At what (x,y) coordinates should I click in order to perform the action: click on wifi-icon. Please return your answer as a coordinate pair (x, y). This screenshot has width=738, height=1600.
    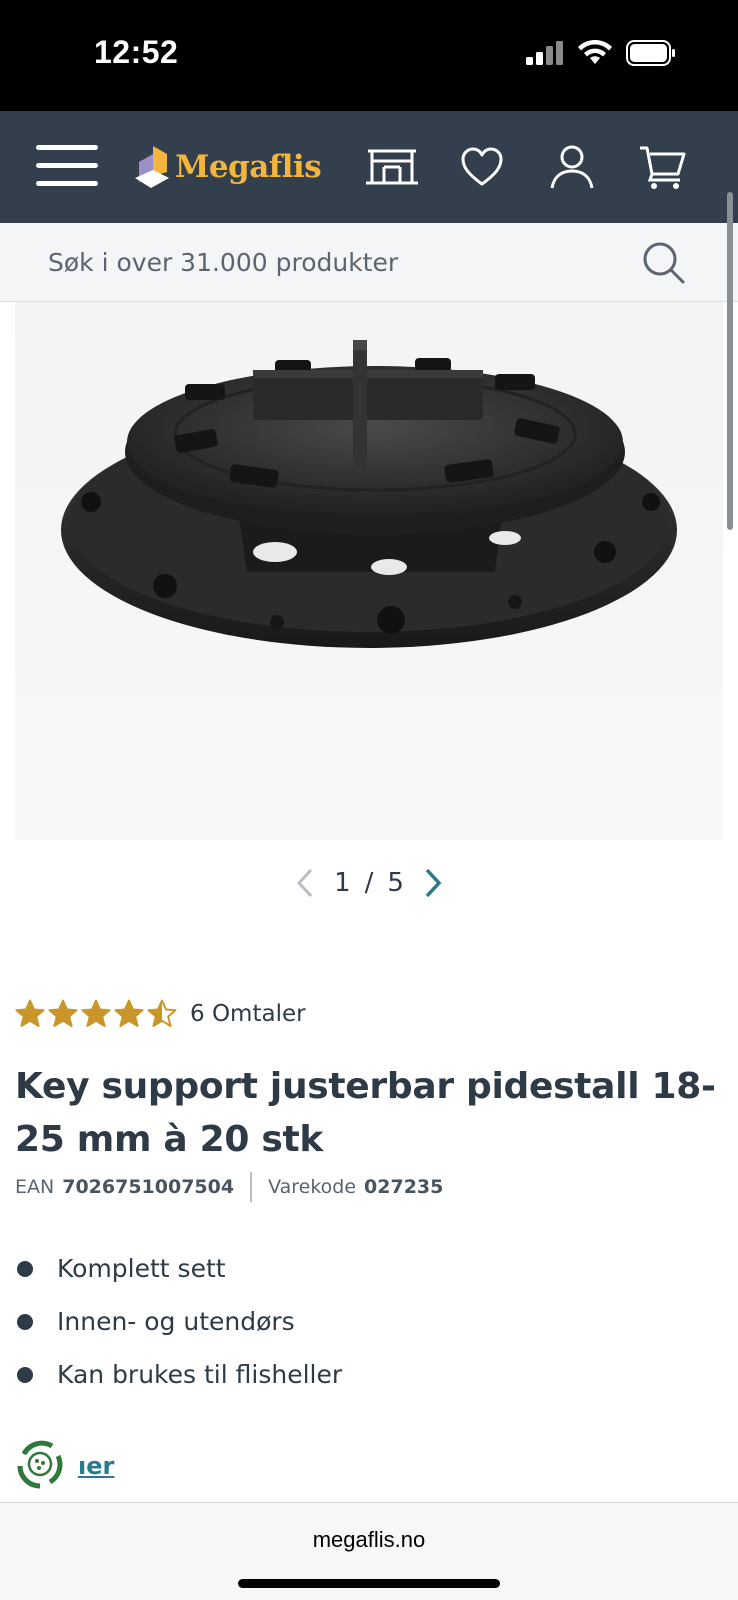
    Looking at the image, I should click on (595, 52).